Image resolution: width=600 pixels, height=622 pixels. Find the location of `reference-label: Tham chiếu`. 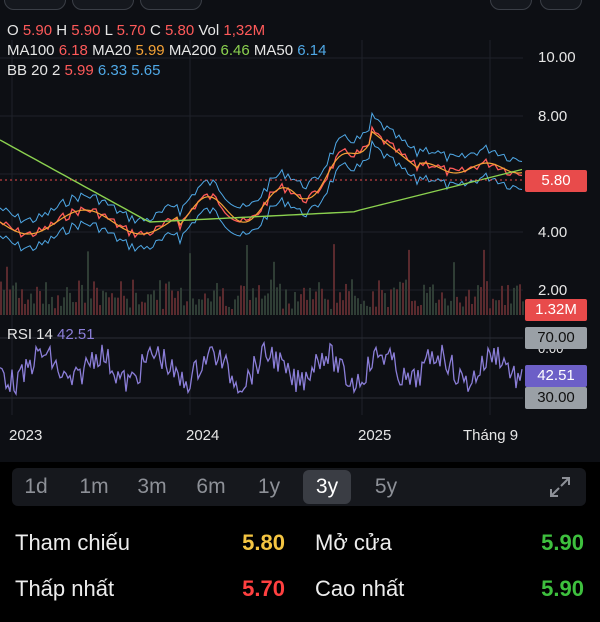

reference-label: Tham chiếu is located at coordinates (72, 542).